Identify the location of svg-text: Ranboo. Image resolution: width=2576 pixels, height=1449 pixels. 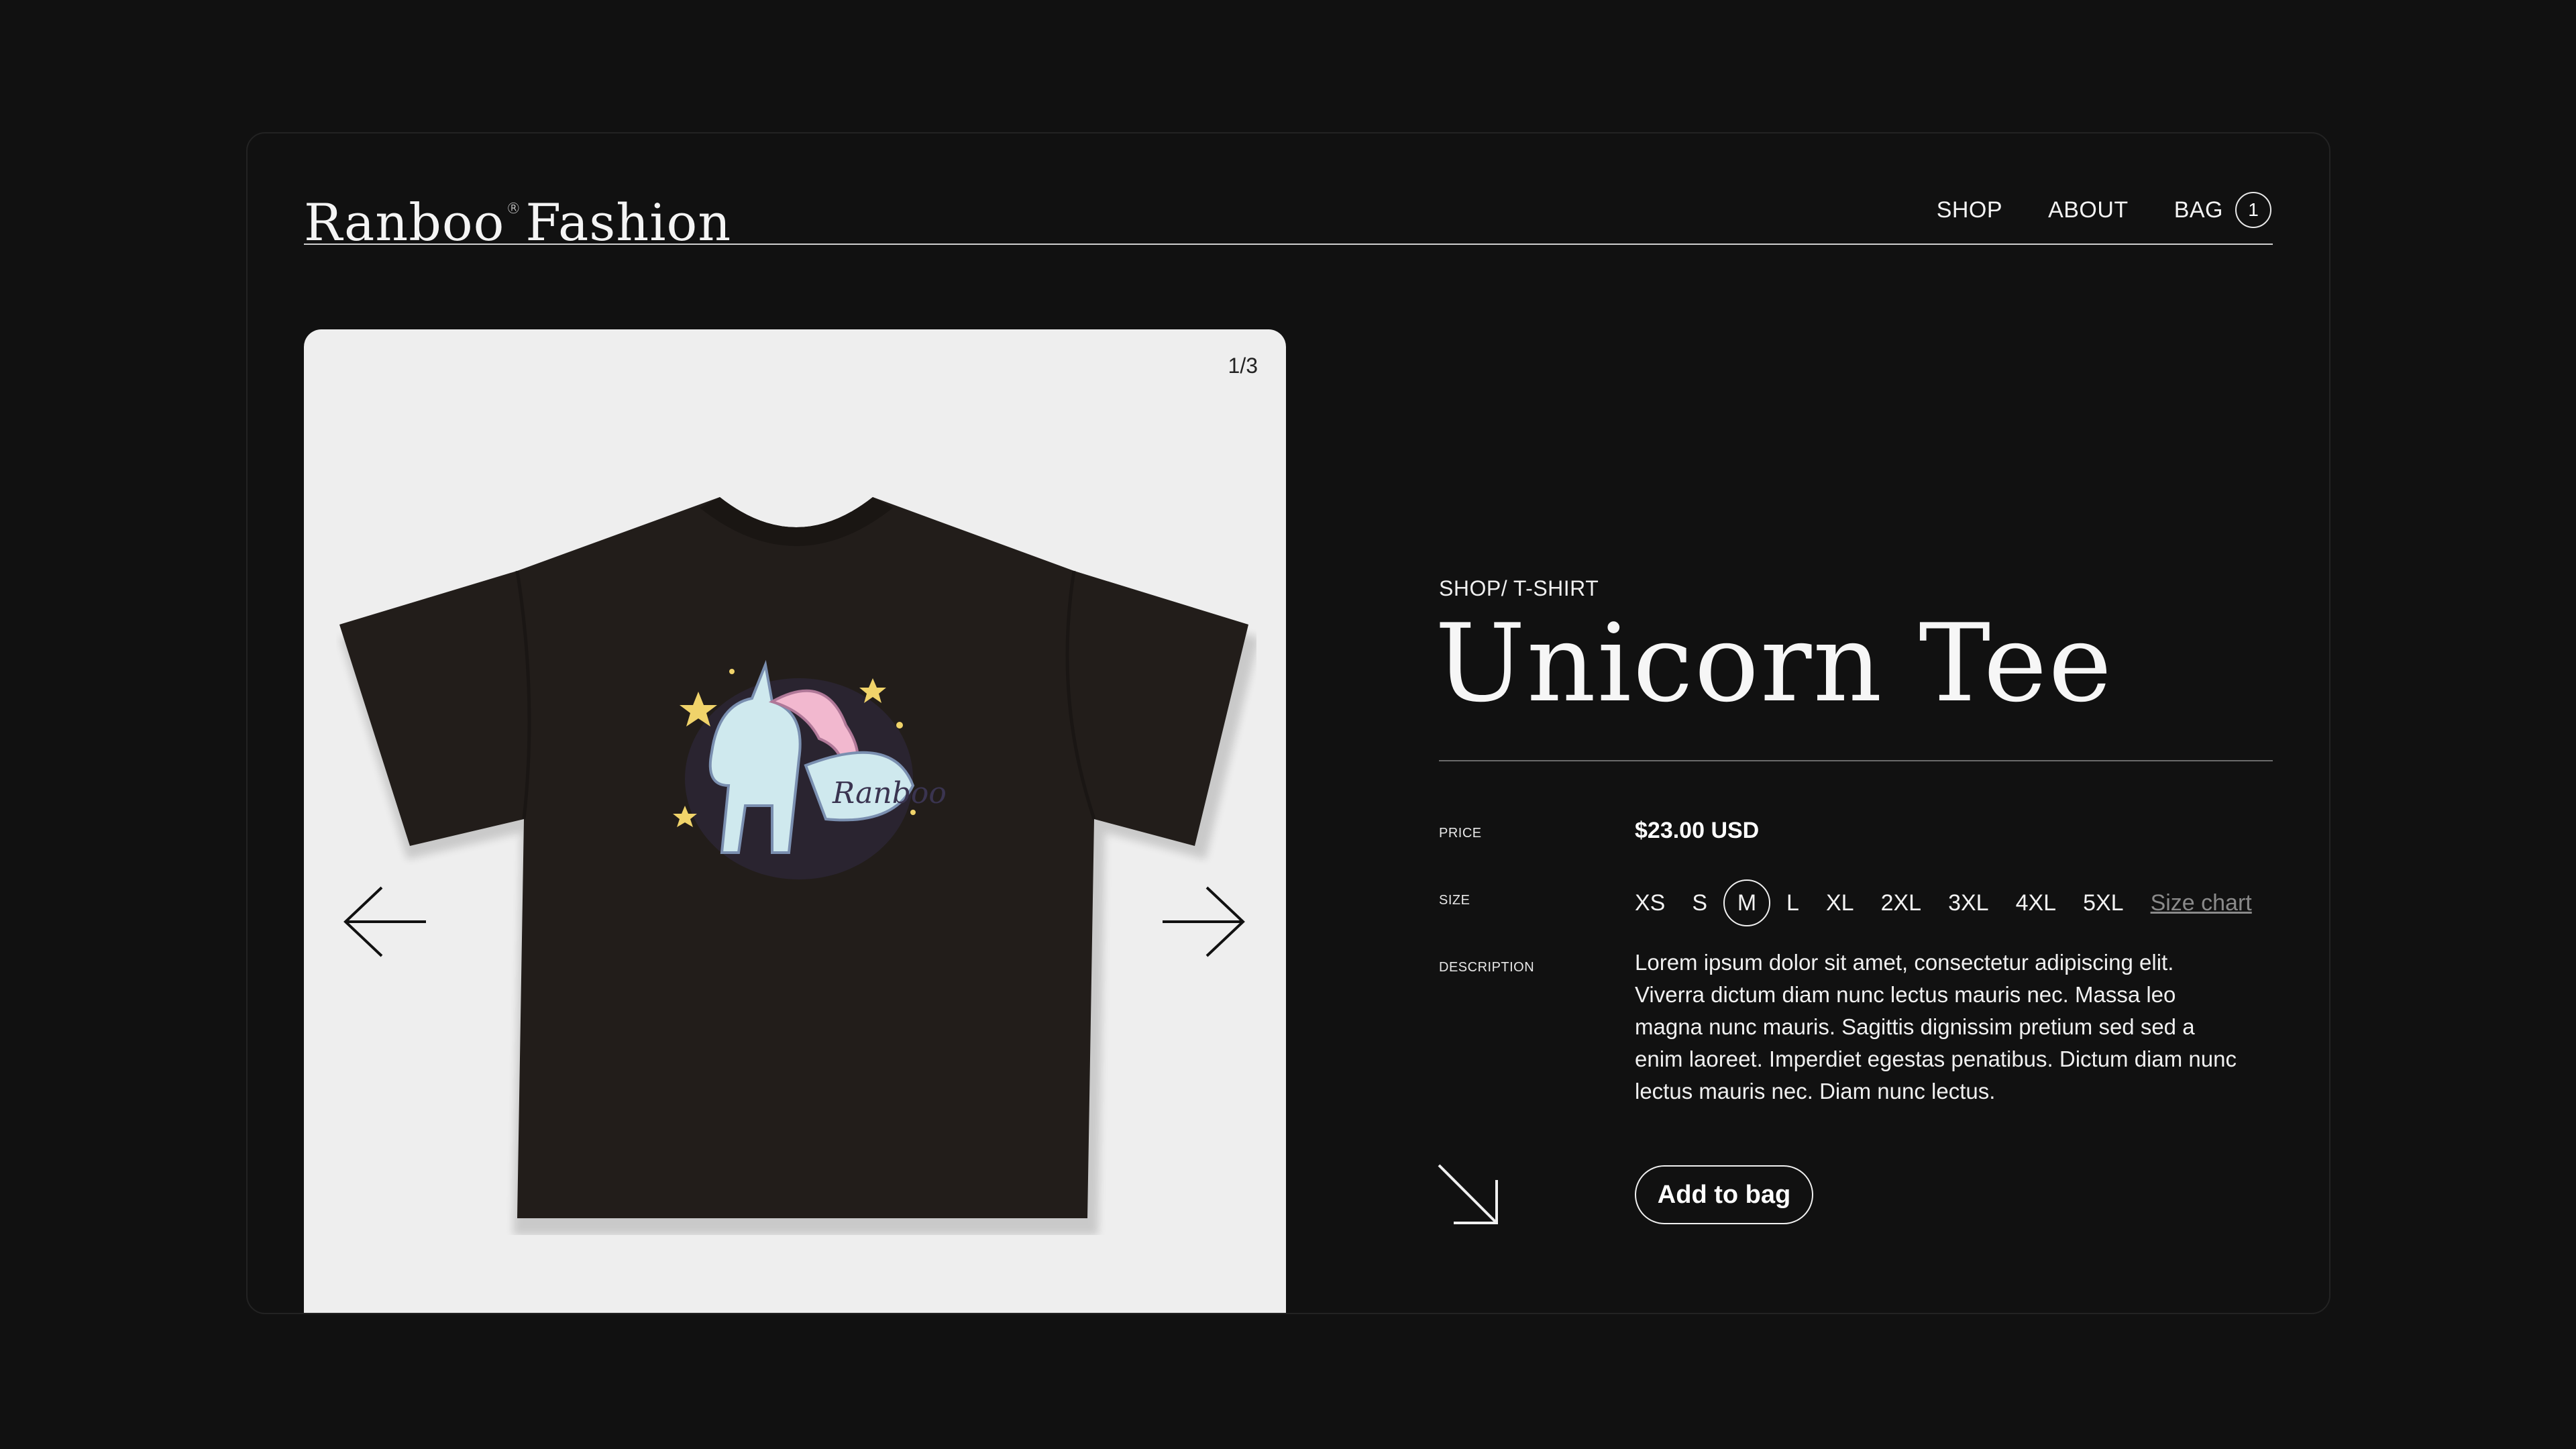
(889, 793).